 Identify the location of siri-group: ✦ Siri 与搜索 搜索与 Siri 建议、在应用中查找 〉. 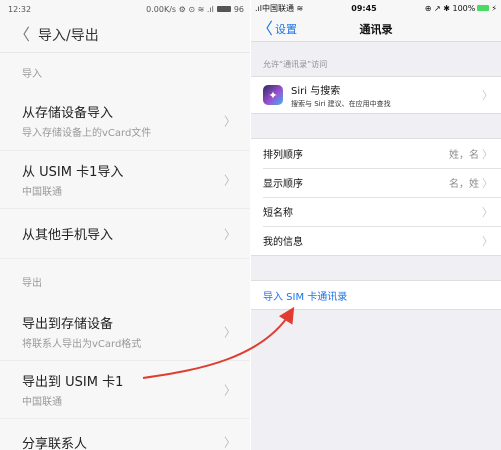
(376, 95).